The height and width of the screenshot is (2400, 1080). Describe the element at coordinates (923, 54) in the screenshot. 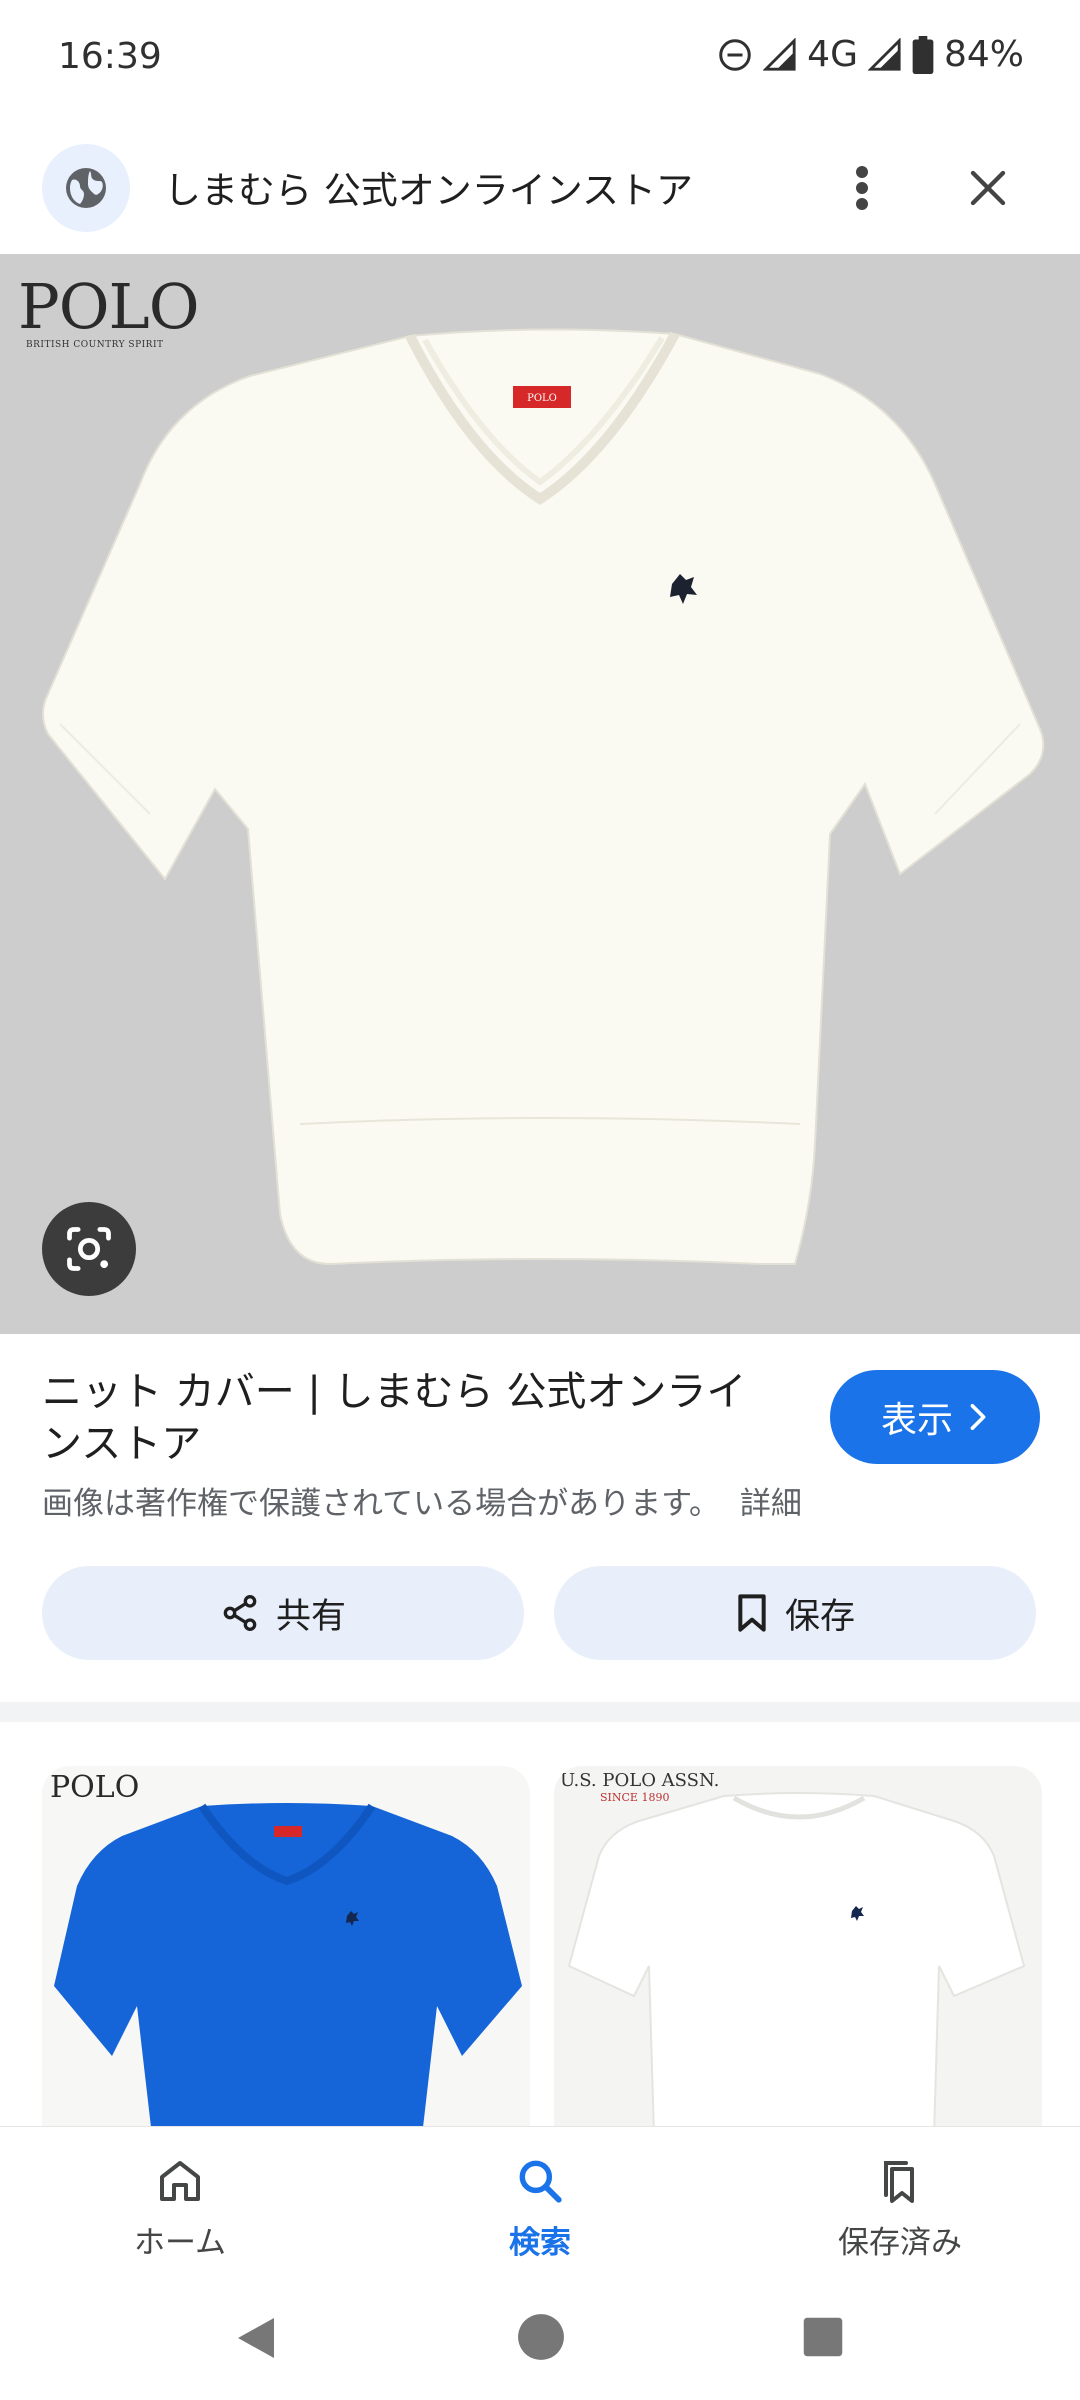

I see `battery-icon` at that location.